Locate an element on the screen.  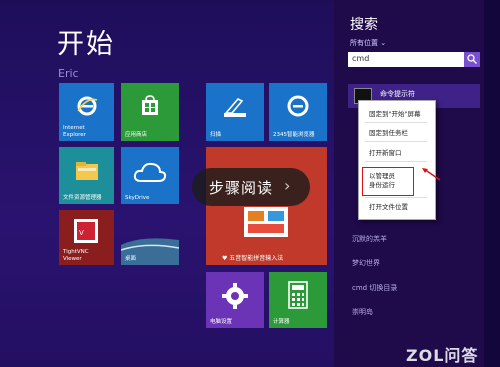
start-title: 开始 is located at coordinates (86, 44).